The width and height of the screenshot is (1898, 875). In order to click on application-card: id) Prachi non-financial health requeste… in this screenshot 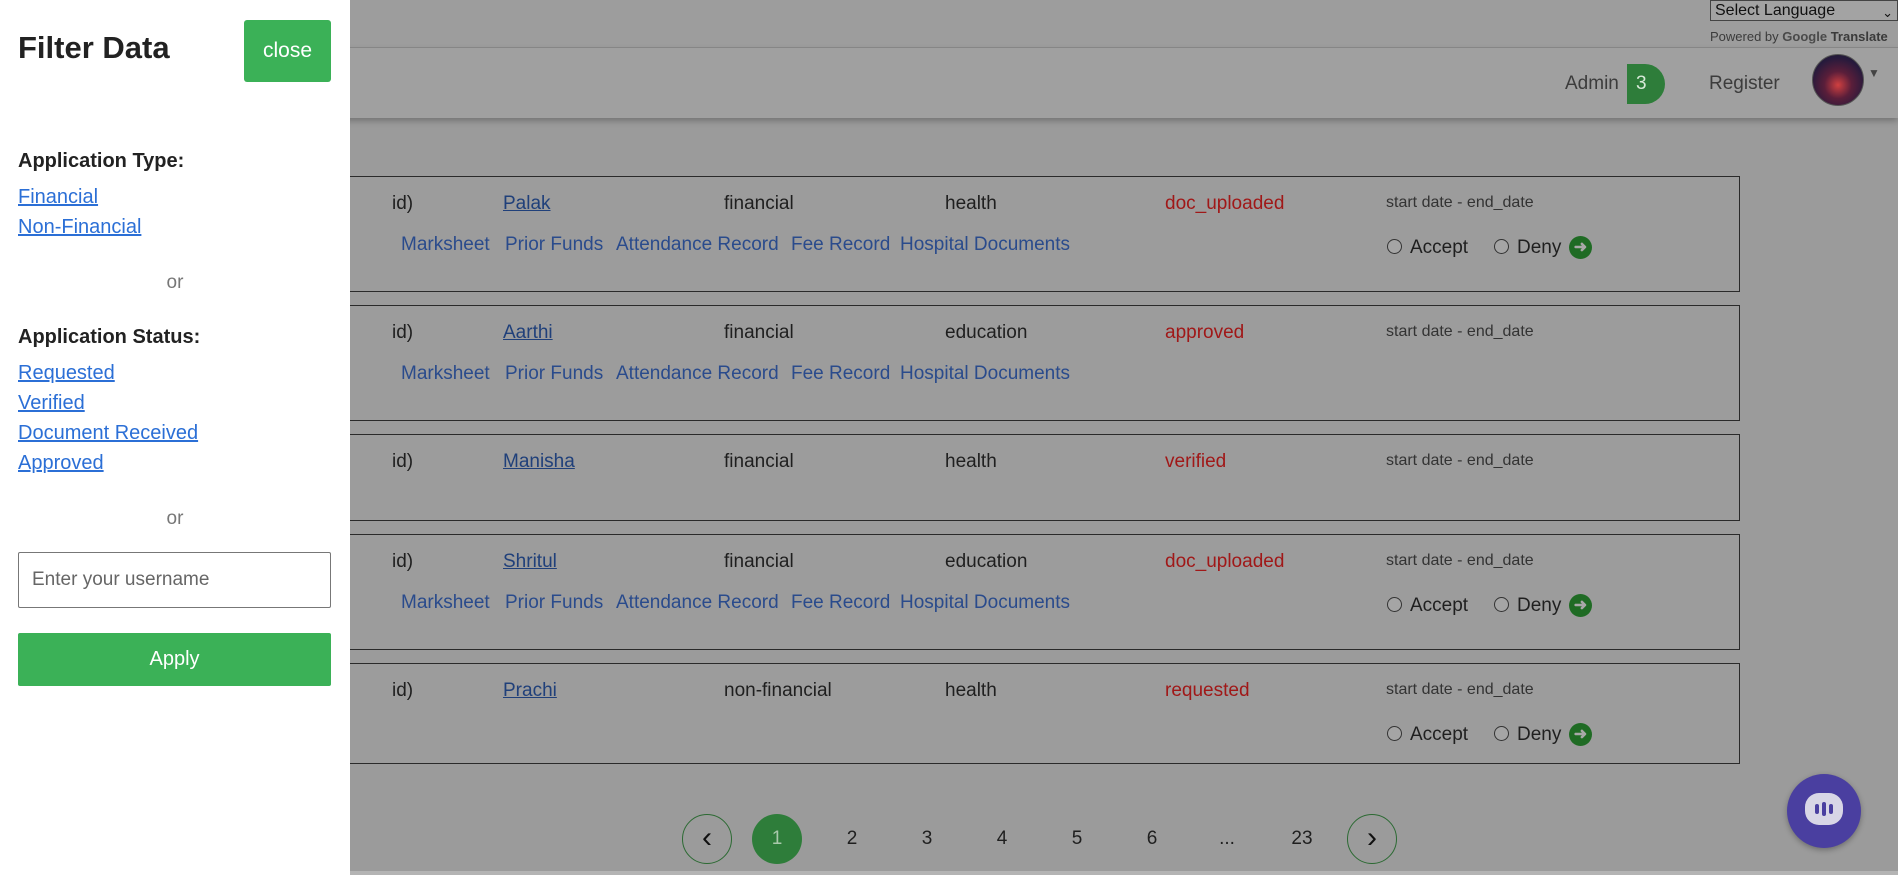, I will do `click(1015, 713)`.